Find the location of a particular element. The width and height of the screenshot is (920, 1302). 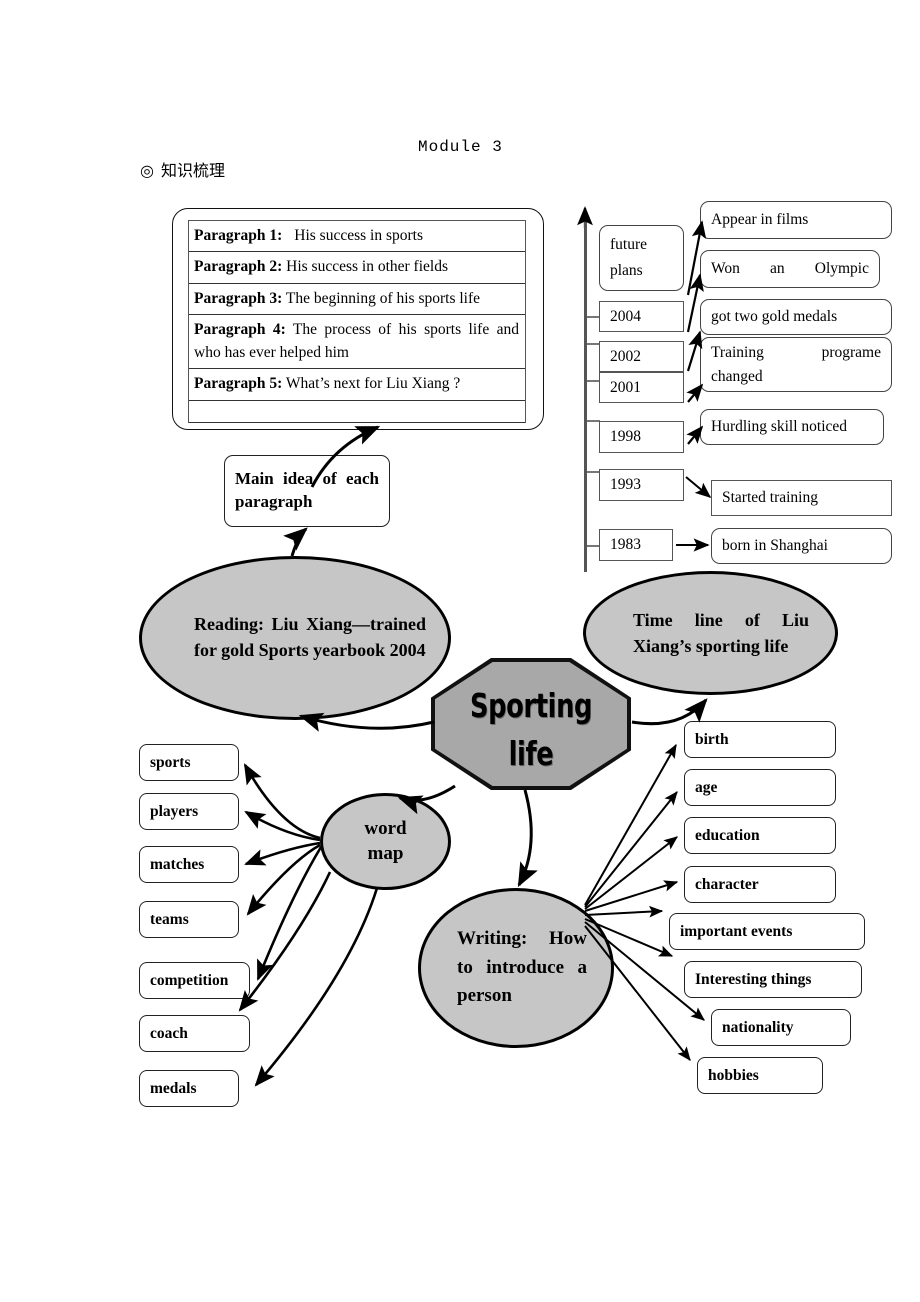

timeline-event-two-gold-medals: got two gold medals is located at coordinates (796, 317).